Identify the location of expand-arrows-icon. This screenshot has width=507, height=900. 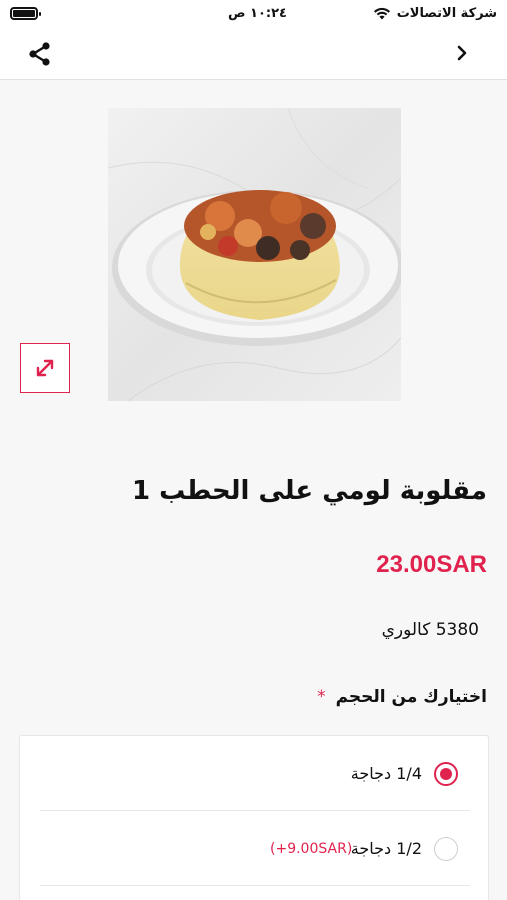
(45, 368).